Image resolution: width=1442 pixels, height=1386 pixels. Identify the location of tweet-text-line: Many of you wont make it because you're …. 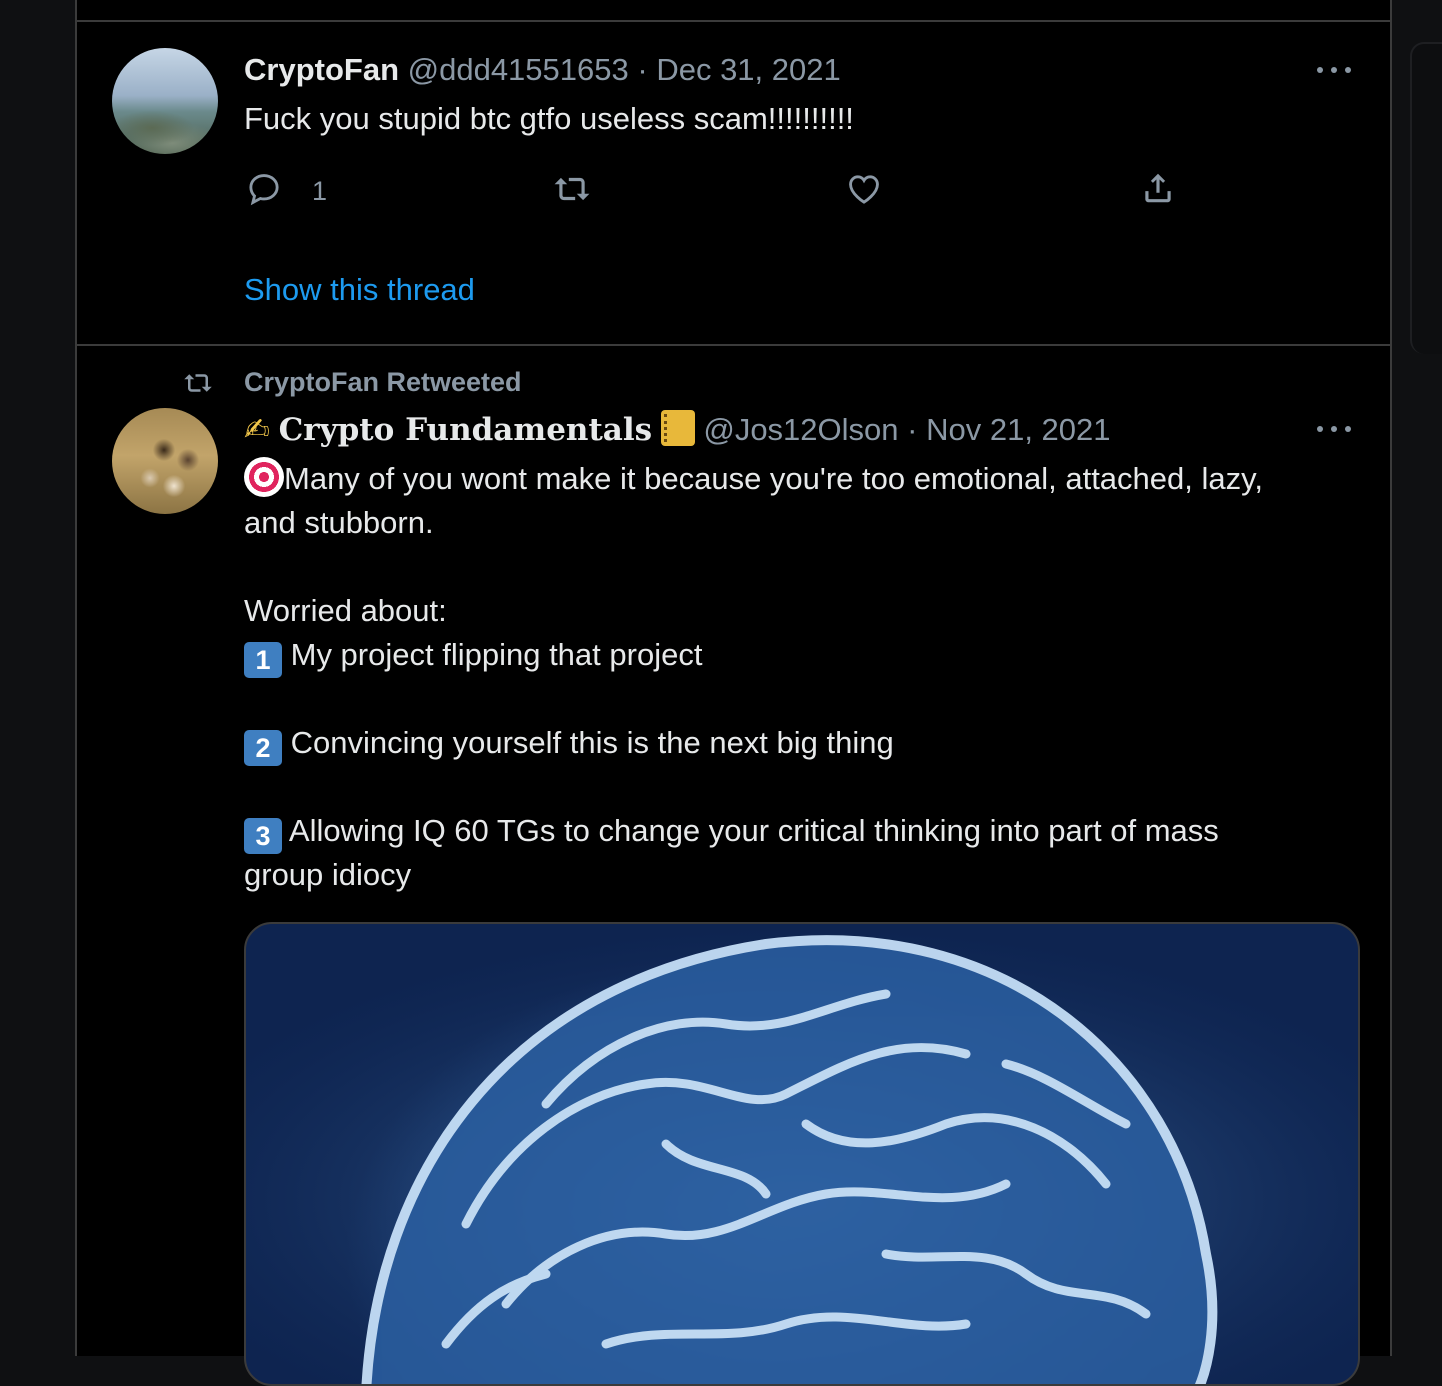
(753, 479).